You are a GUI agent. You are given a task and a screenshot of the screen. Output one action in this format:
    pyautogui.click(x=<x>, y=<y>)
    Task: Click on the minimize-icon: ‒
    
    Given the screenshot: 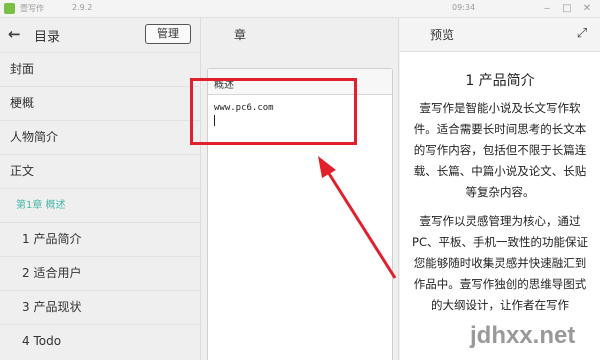 What is the action you would take?
    pyautogui.click(x=547, y=8)
    